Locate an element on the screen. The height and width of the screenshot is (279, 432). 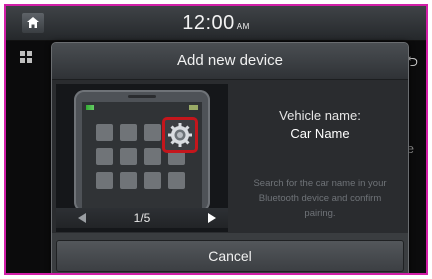
cancel-button: Cancel is located at coordinates (230, 256).